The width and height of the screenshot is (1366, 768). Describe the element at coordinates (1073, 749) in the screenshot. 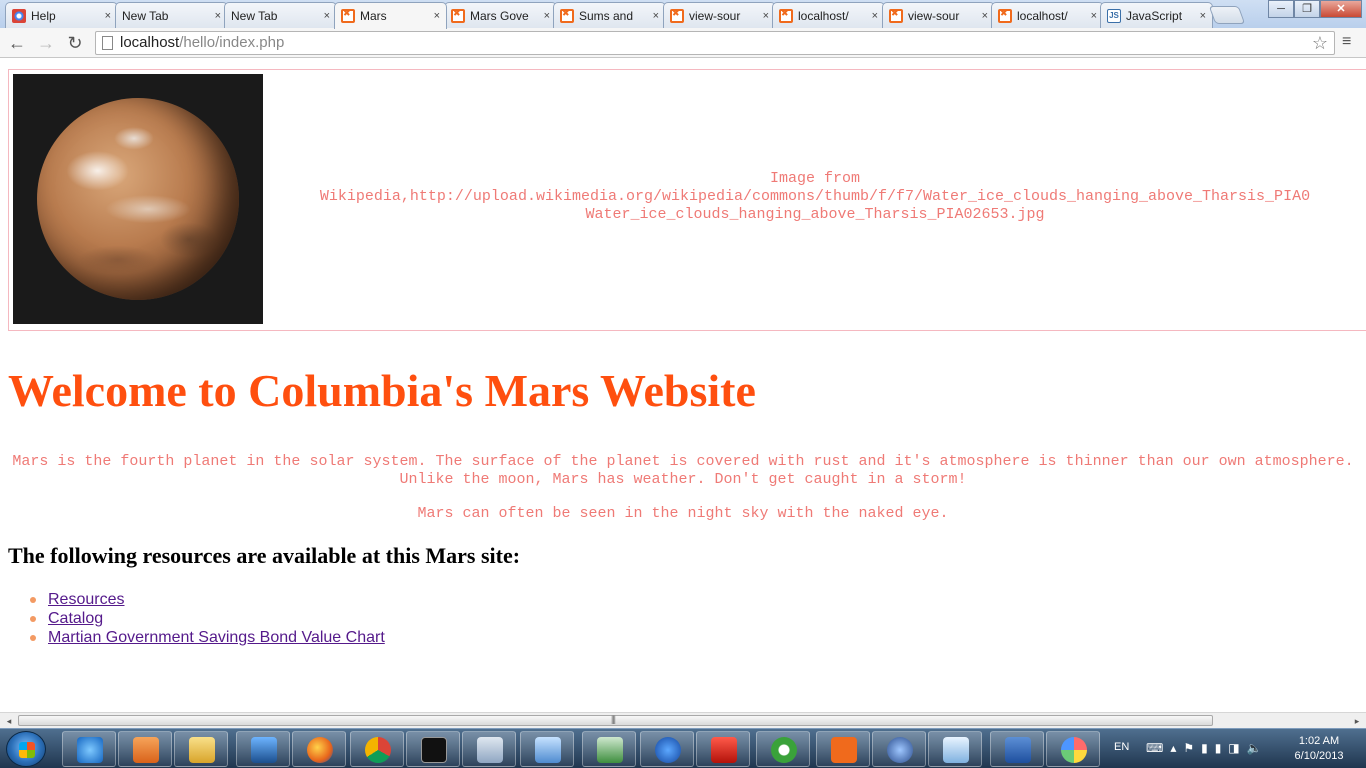

I see `paint-icon` at that location.